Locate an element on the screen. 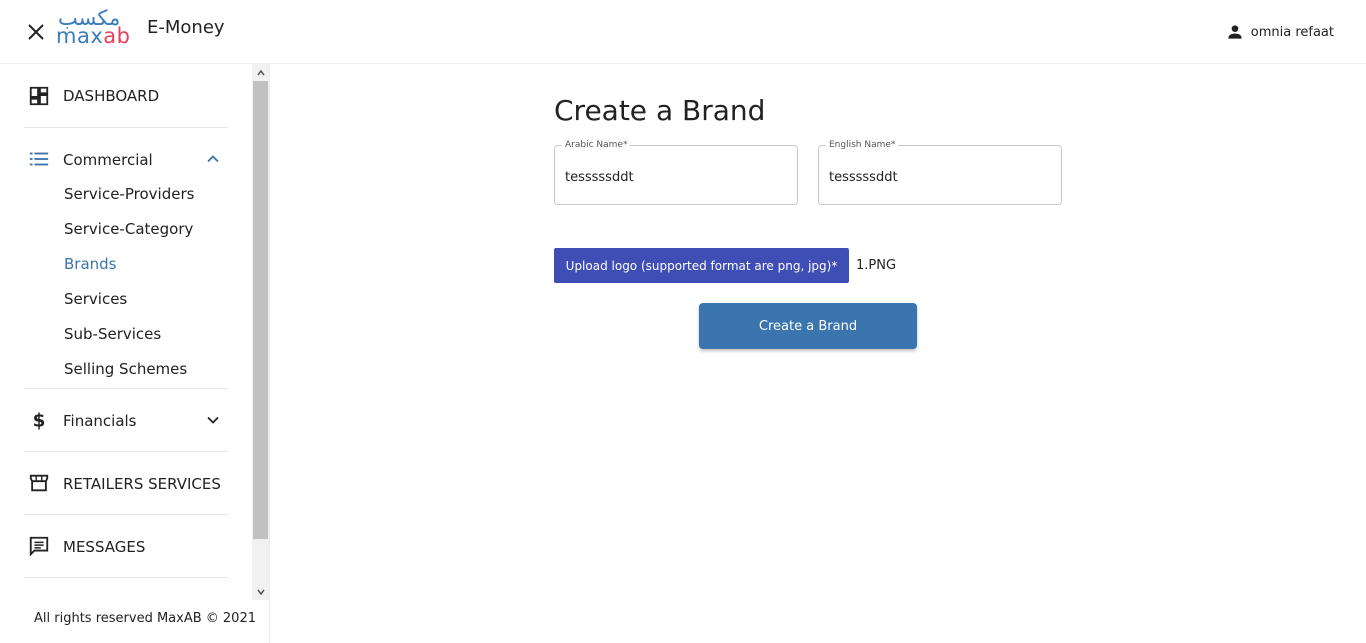 Image resolution: width=1366 pixels, height=643 pixels. sidebar-item-financials: $ Financials is located at coordinates (126, 420).